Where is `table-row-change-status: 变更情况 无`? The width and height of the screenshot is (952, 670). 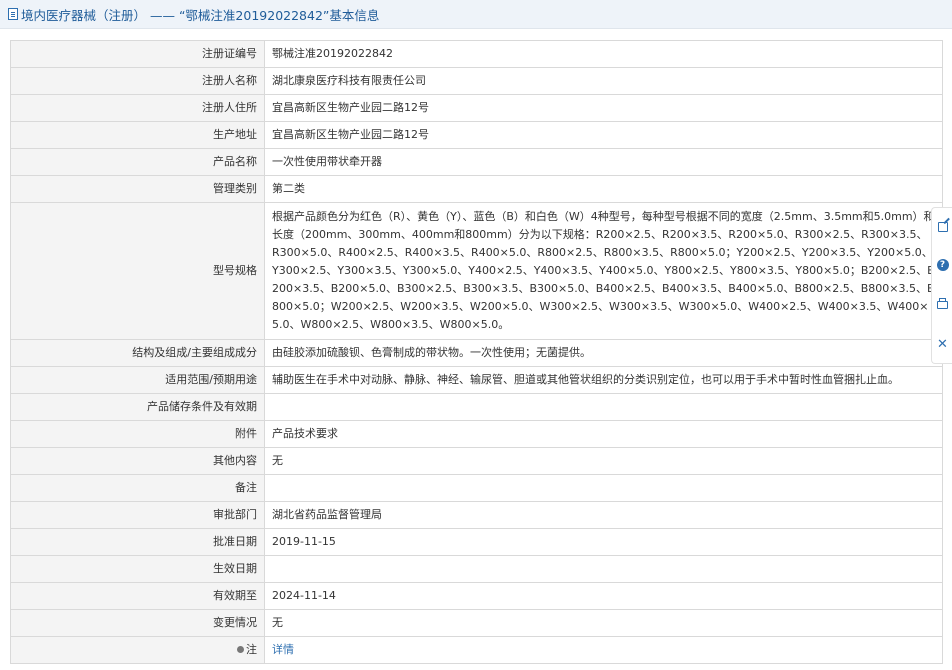
table-row-change-status: 变更情况 无 is located at coordinates (476, 623).